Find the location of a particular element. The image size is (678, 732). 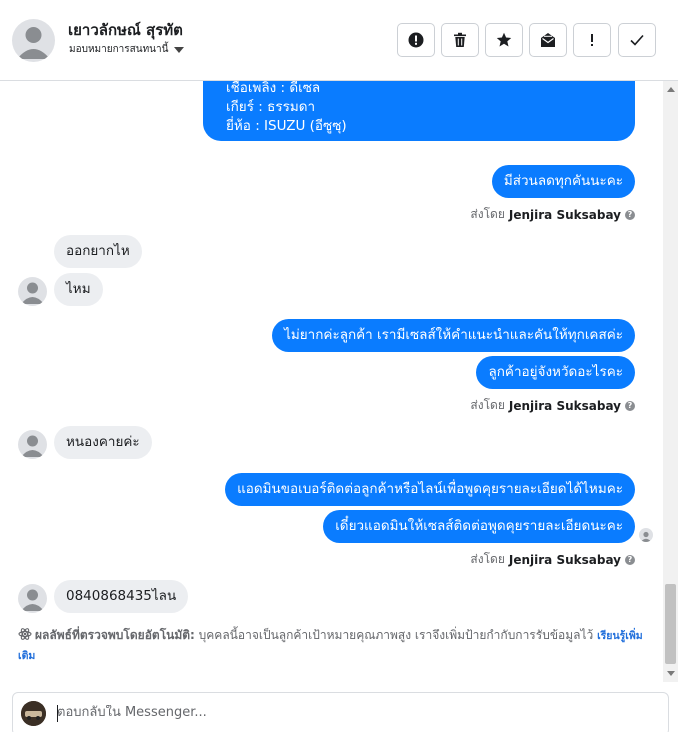

trash-icon is located at coordinates (460, 39).